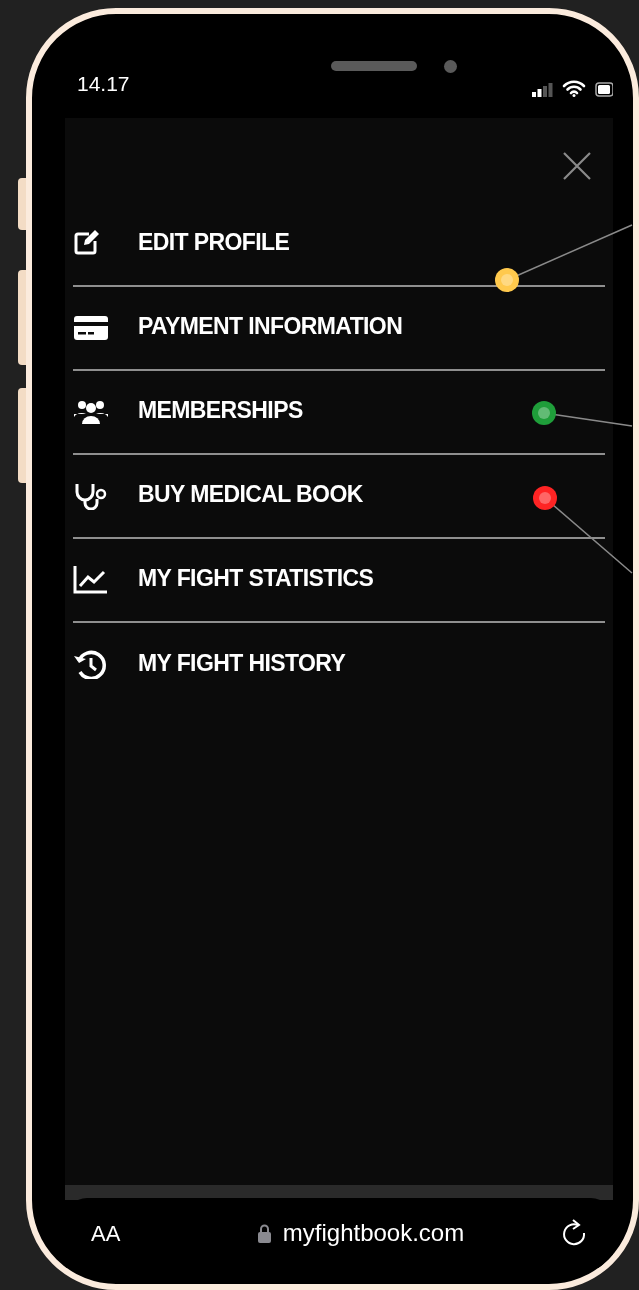  Describe the element at coordinates (91, 578) in the screenshot. I see `line-chart-icon` at that location.